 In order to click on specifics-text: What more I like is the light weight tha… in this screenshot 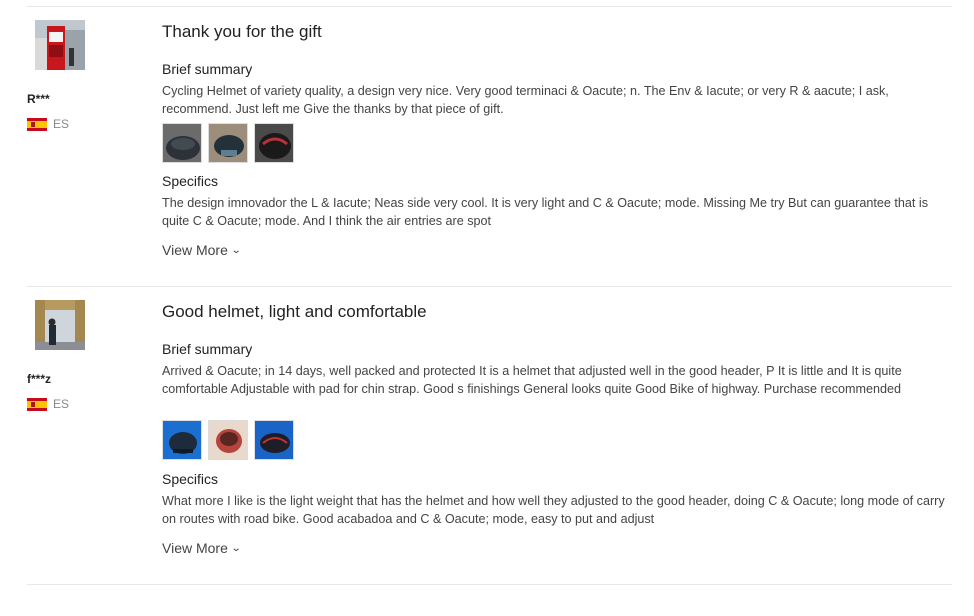, I will do `click(553, 510)`.